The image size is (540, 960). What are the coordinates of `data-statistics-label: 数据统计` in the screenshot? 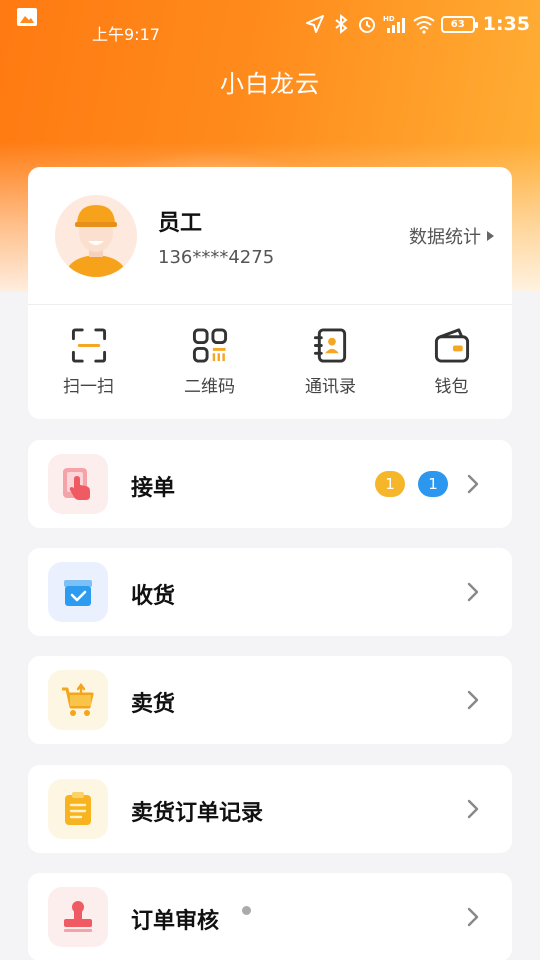 It's located at (445, 237).